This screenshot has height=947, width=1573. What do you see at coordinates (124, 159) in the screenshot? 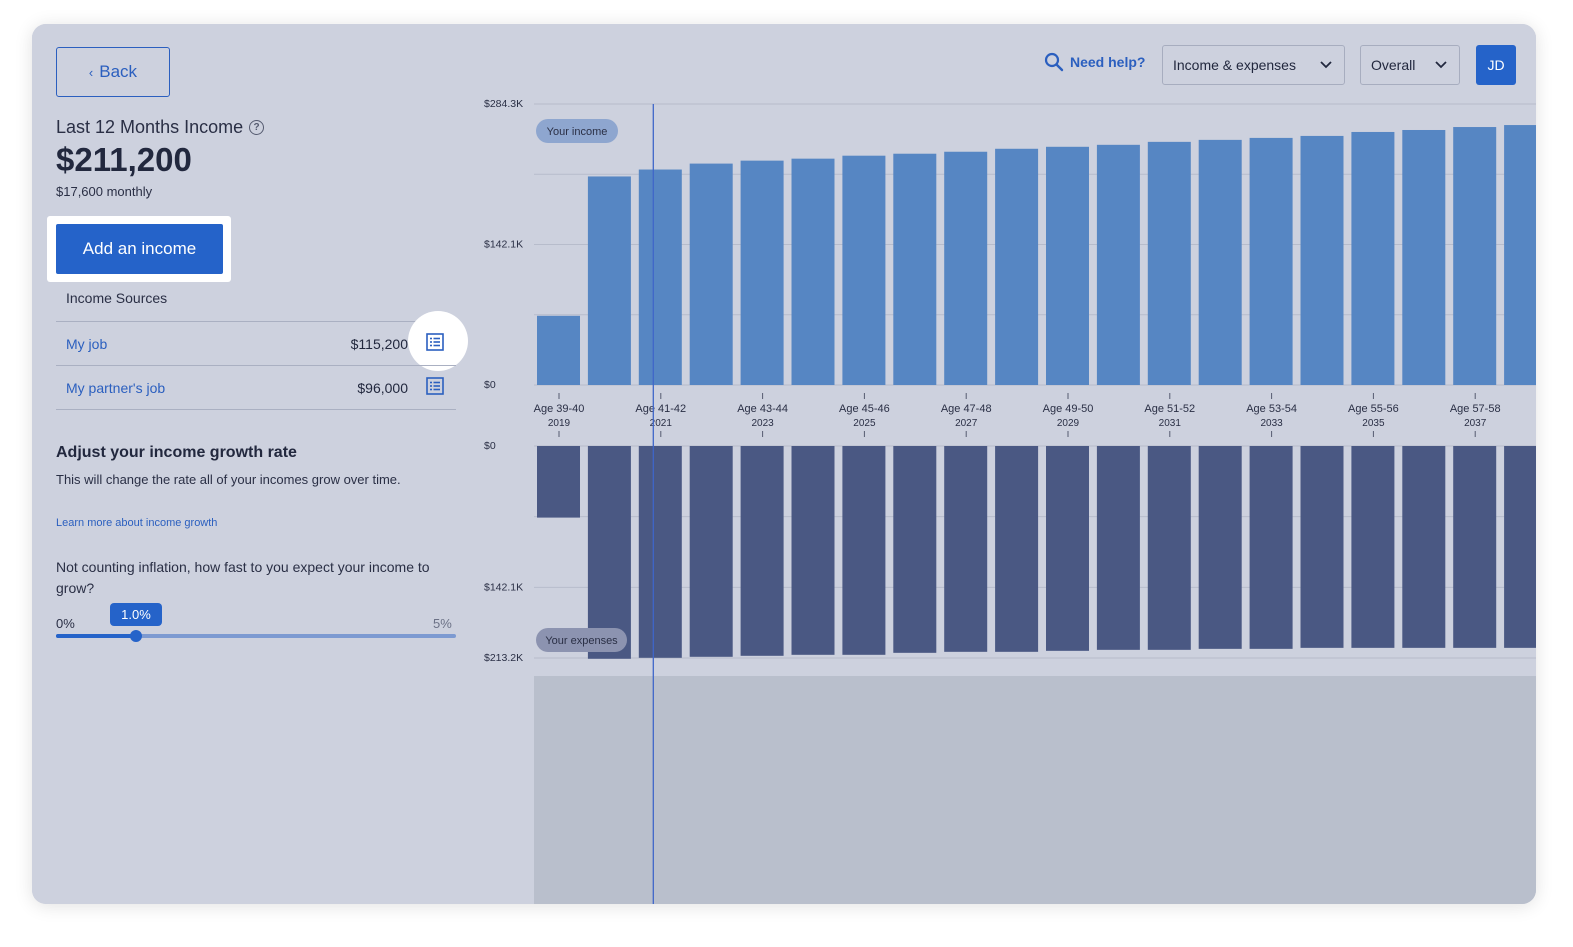
I see `income-total: $211,200` at bounding box center [124, 159].